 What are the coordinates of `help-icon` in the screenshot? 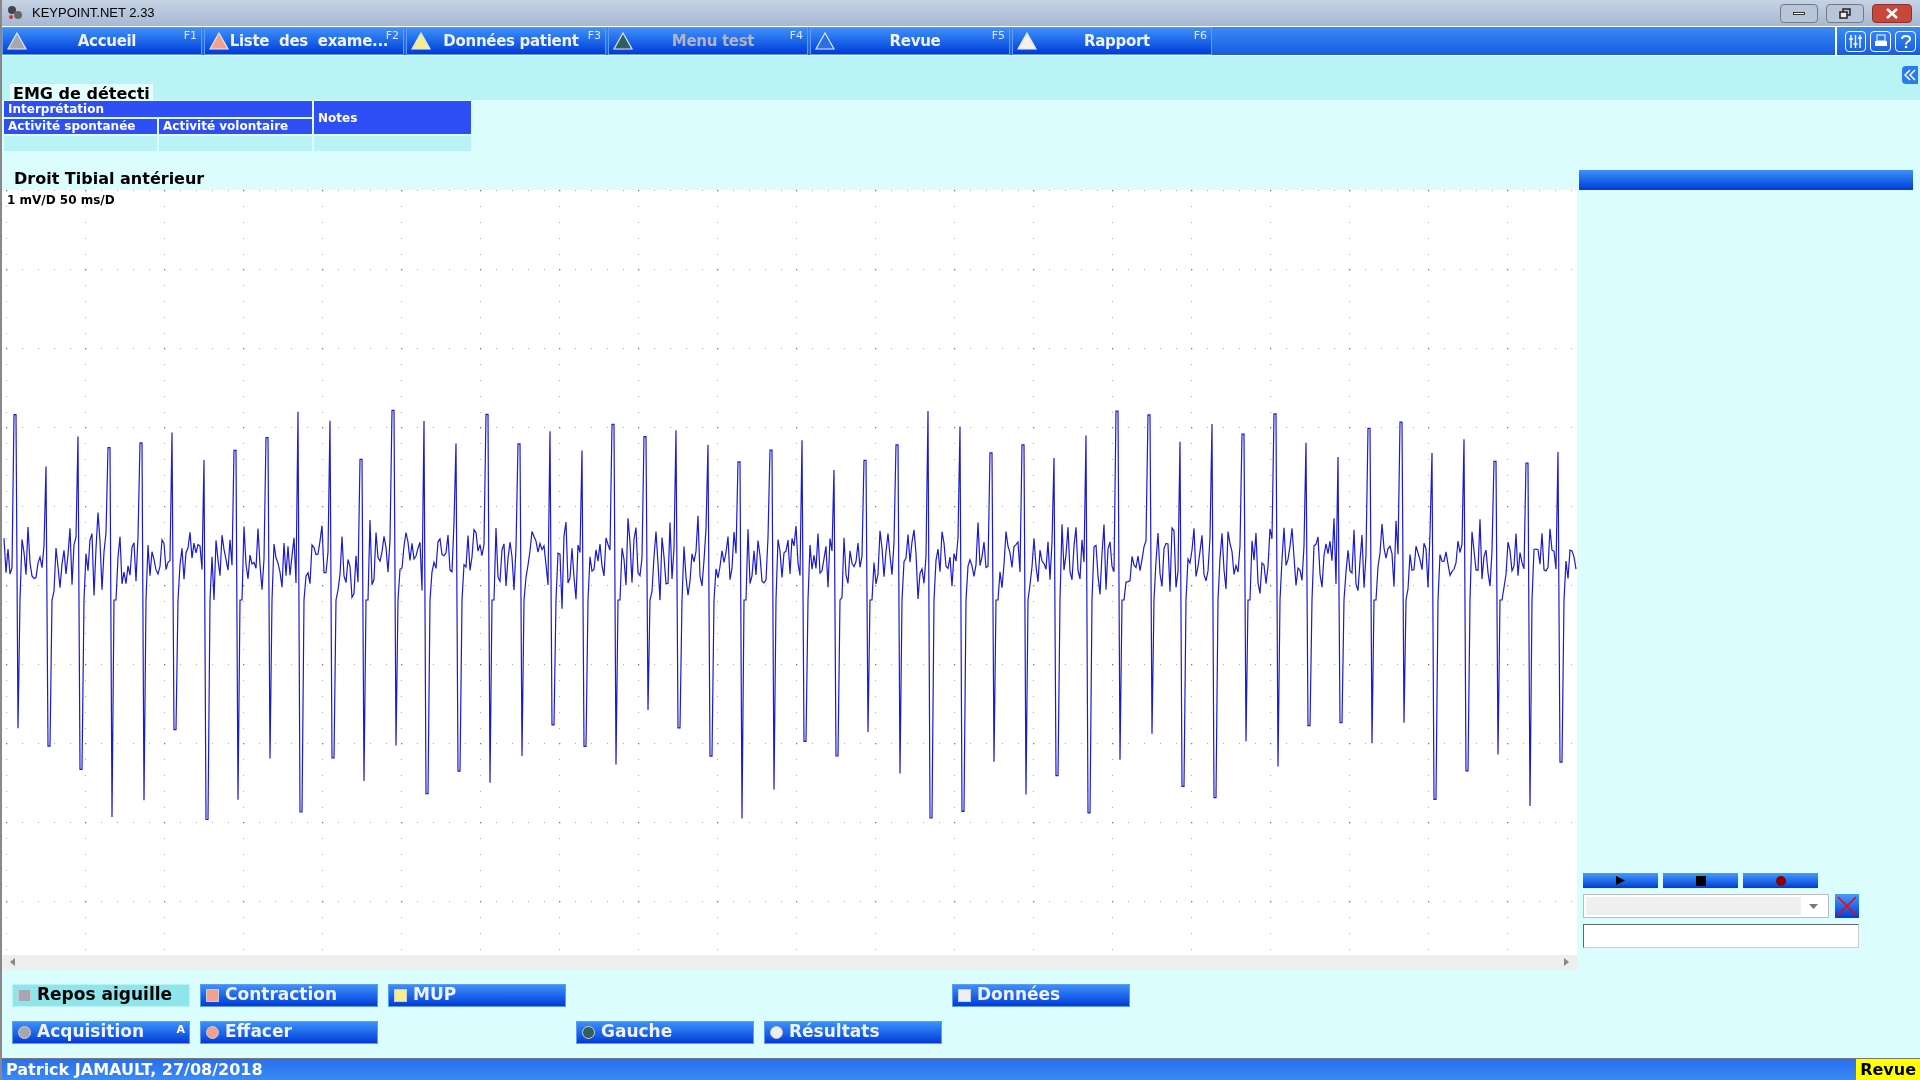 It's located at (1905, 41).